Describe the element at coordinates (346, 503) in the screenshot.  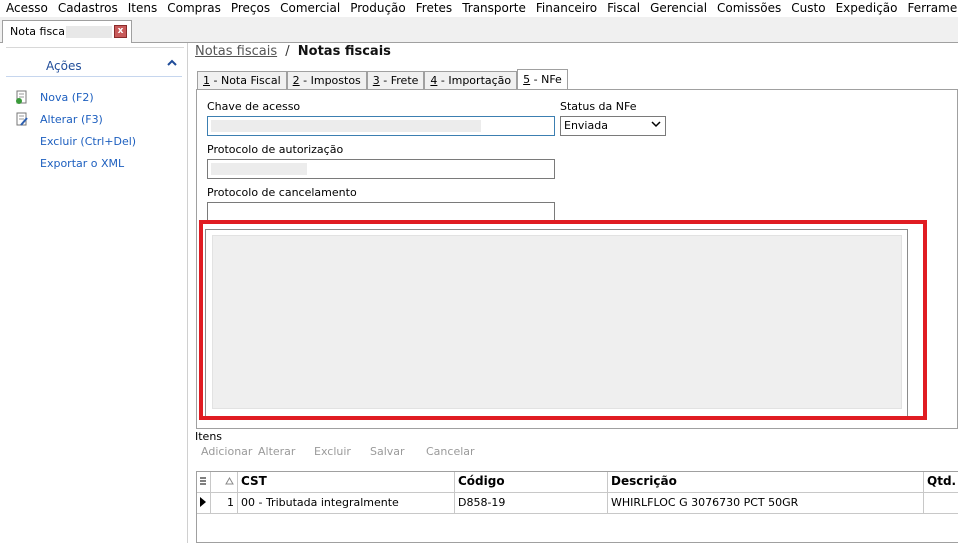
I see `cell-cst: 00 - Tributada integralmente` at that location.